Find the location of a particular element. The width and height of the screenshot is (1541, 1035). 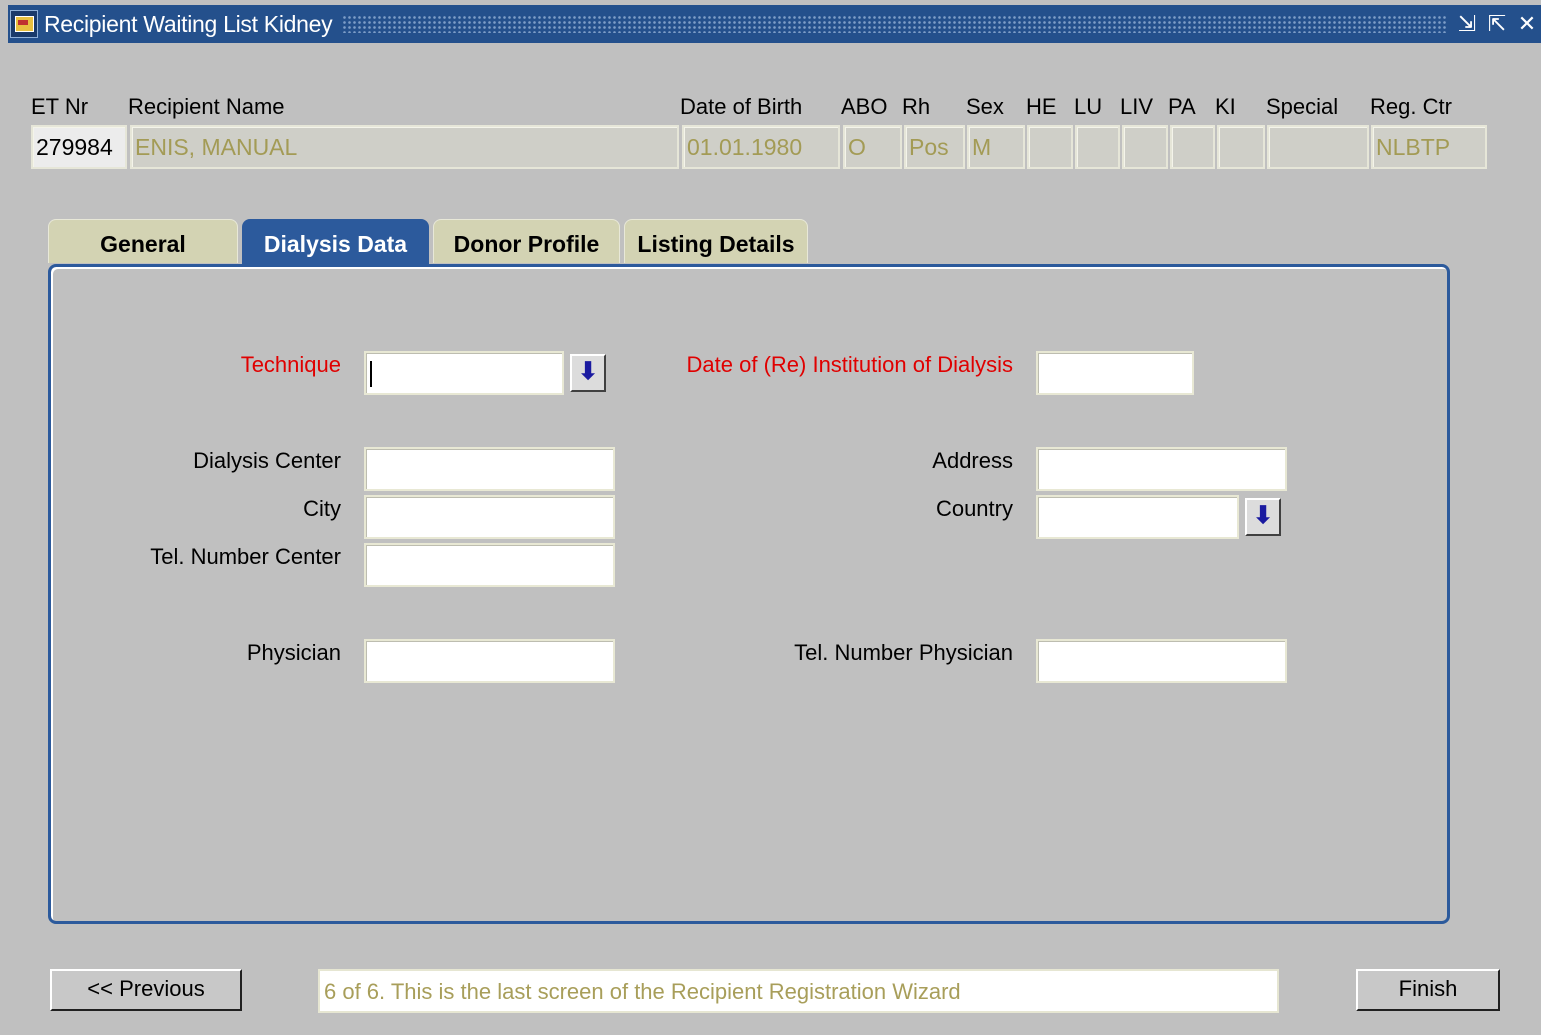

tab-listing-details: Listing Details is located at coordinates (716, 241).